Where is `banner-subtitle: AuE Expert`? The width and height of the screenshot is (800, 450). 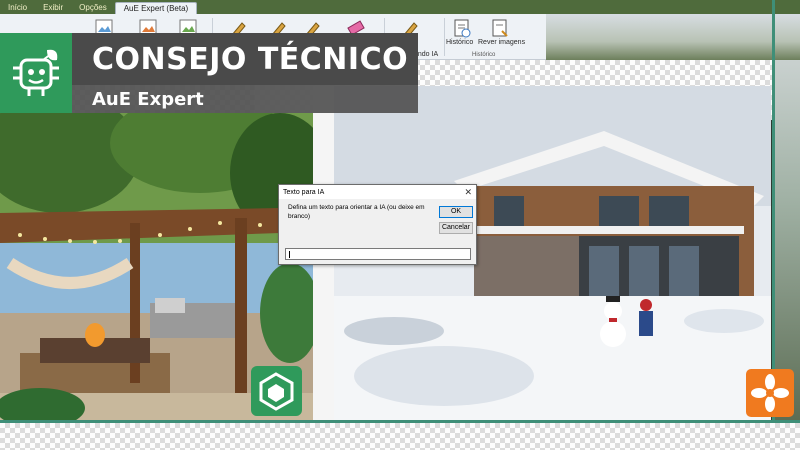
banner-subtitle: AuE Expert is located at coordinates (148, 99).